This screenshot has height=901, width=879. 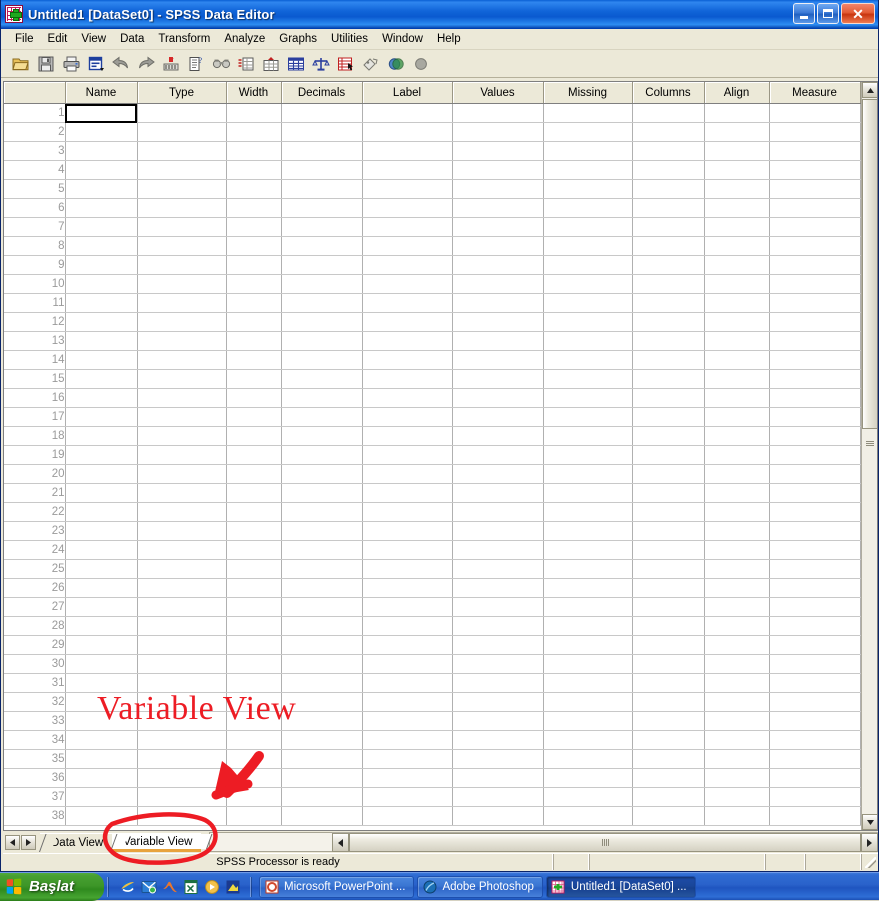 I want to click on cell-15-type, so click(x=182, y=379).